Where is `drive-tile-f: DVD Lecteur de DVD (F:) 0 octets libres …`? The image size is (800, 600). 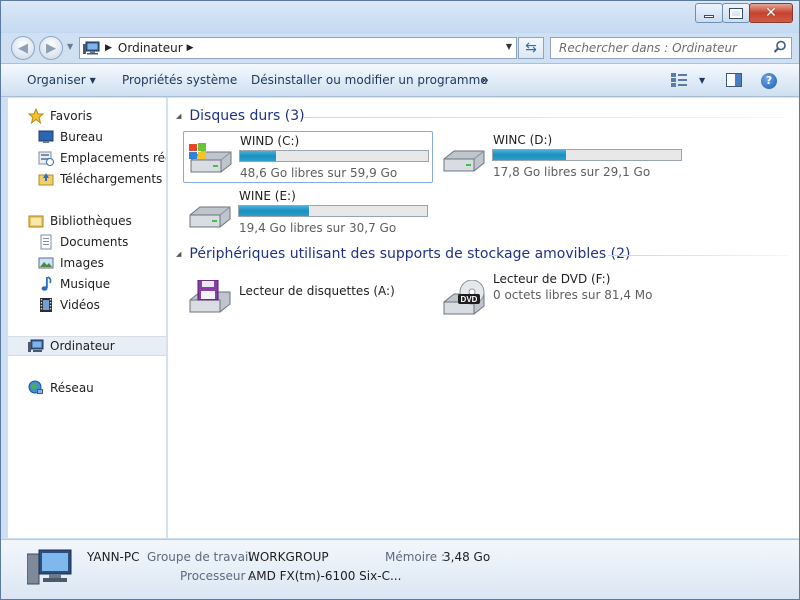
drive-tile-f: DVD Lecteur de DVD (F:) 0 octets libres … is located at coordinates (562, 296).